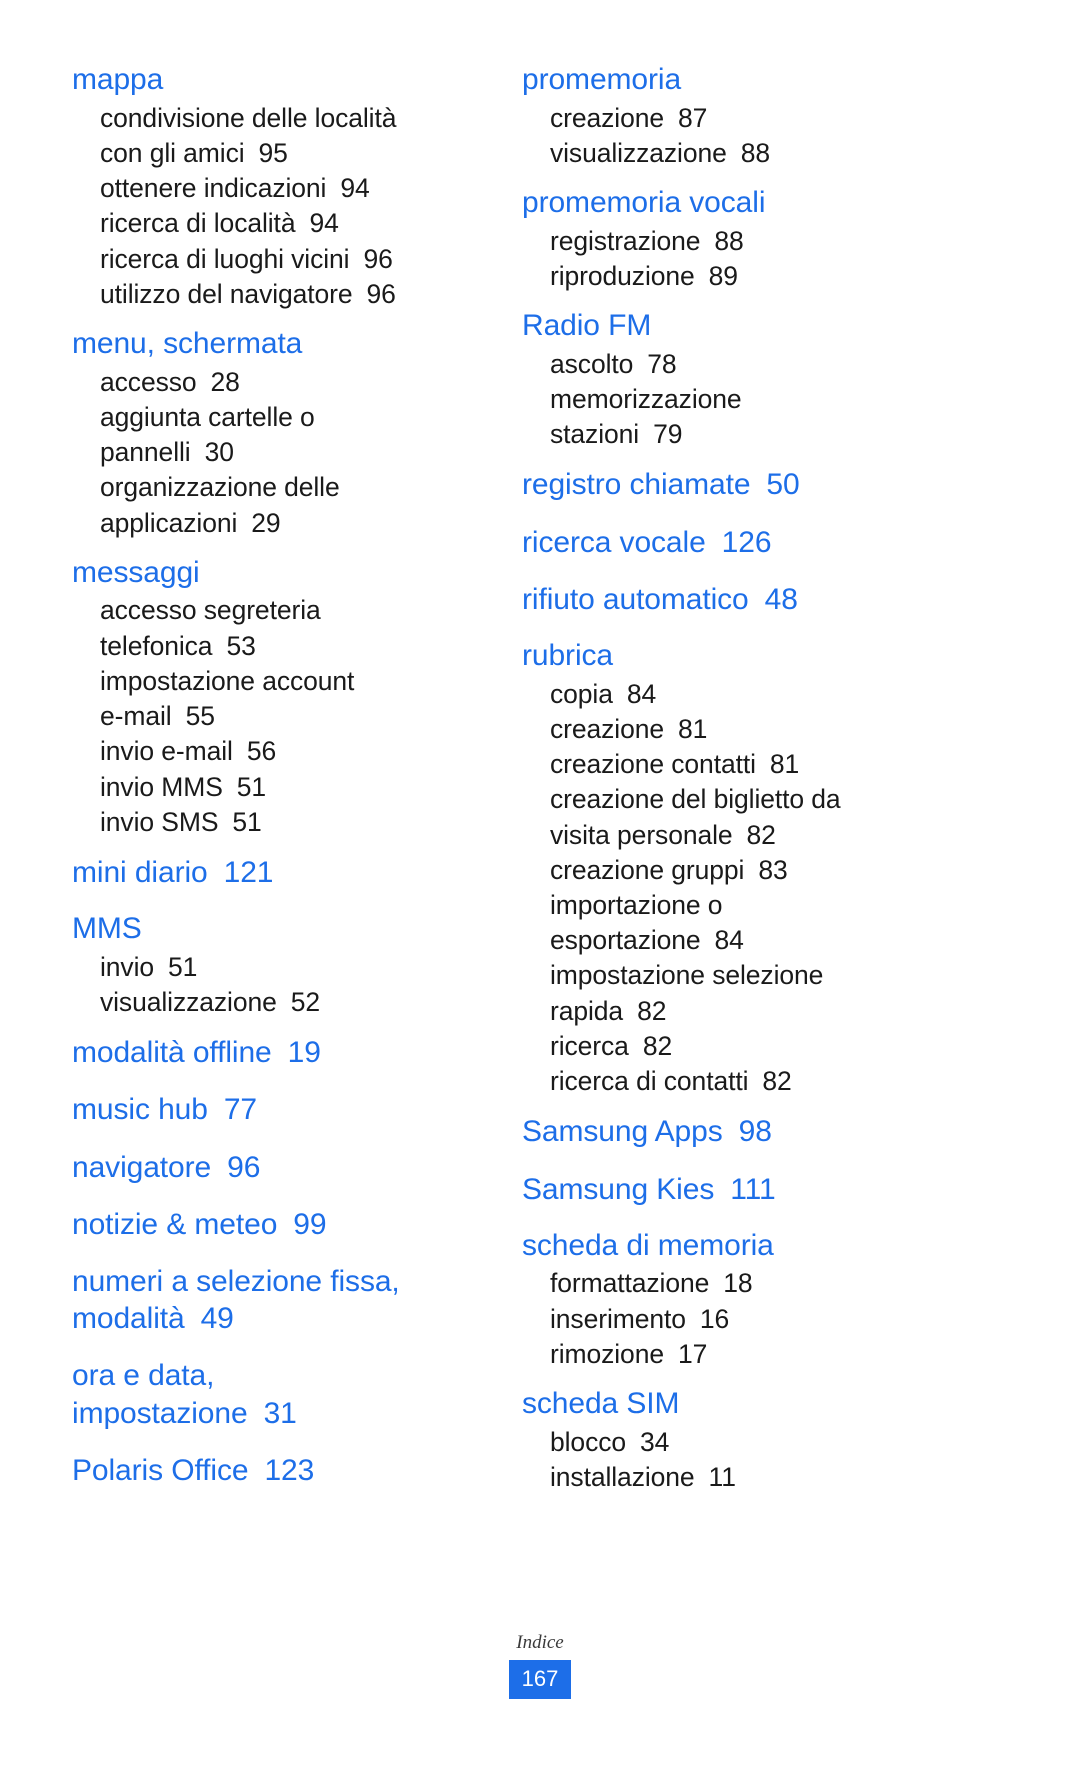  I want to click on index-entry-heading: notizie & meteo 99, so click(272, 1224).